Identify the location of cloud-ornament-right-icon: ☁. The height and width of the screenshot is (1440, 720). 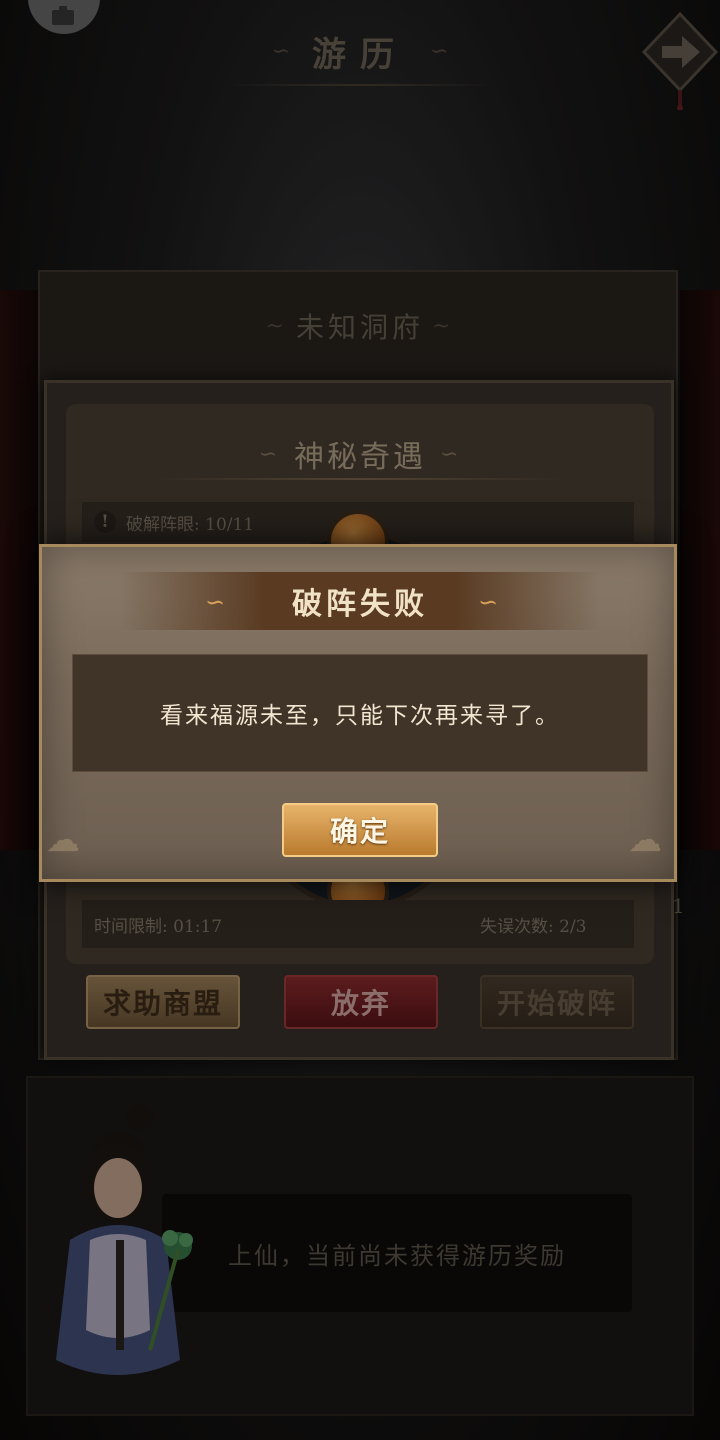
(645, 840).